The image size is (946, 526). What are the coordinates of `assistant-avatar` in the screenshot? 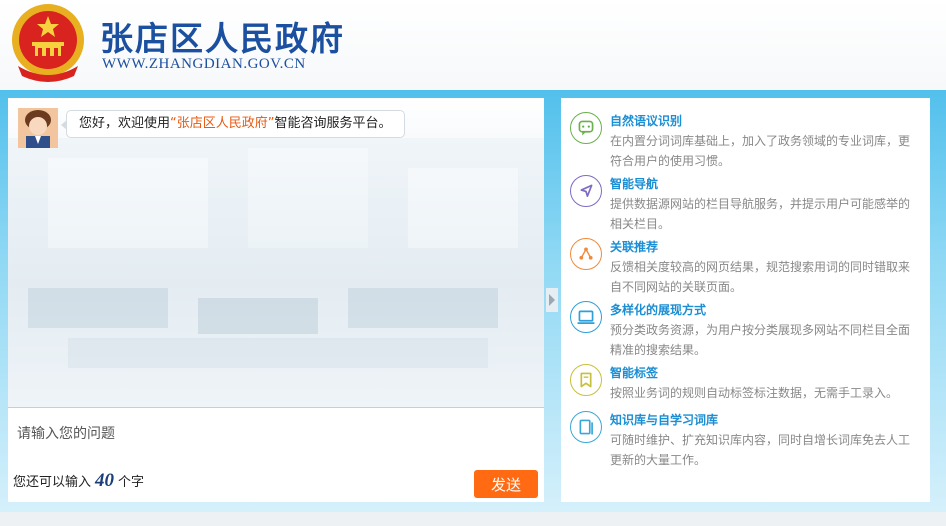 It's located at (38, 128).